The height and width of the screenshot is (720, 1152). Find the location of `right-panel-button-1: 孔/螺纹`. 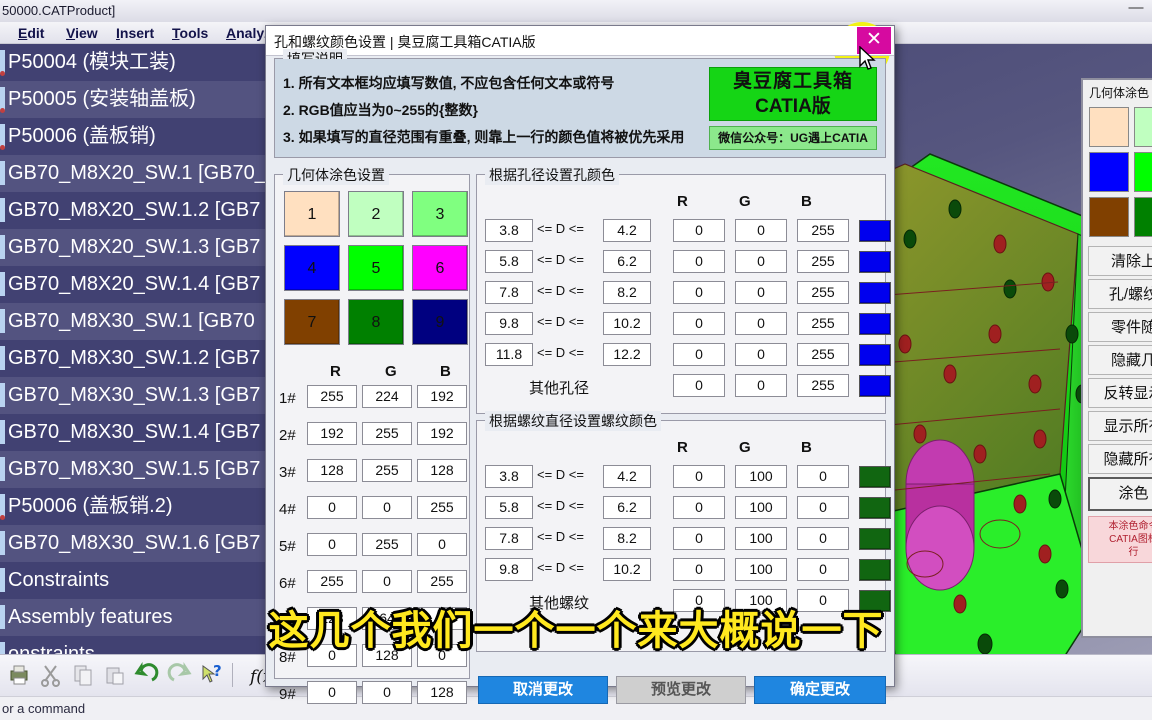

right-panel-button-1: 孔/螺纹 is located at coordinates (1120, 294).